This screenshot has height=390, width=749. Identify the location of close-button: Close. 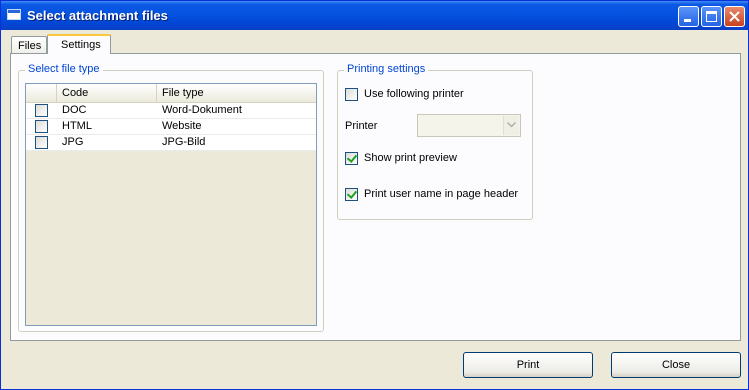
(676, 365).